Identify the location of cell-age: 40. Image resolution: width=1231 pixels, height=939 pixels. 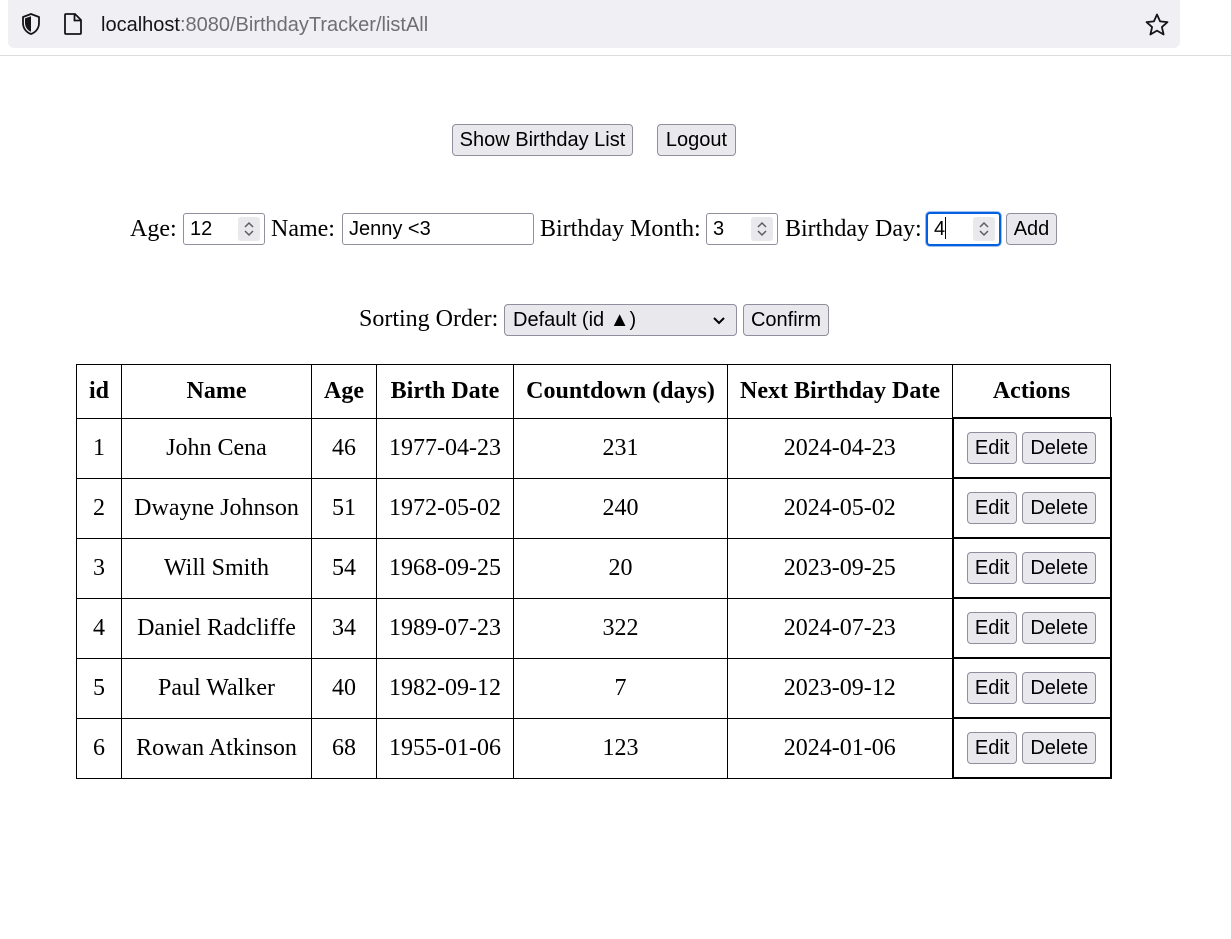
(344, 688).